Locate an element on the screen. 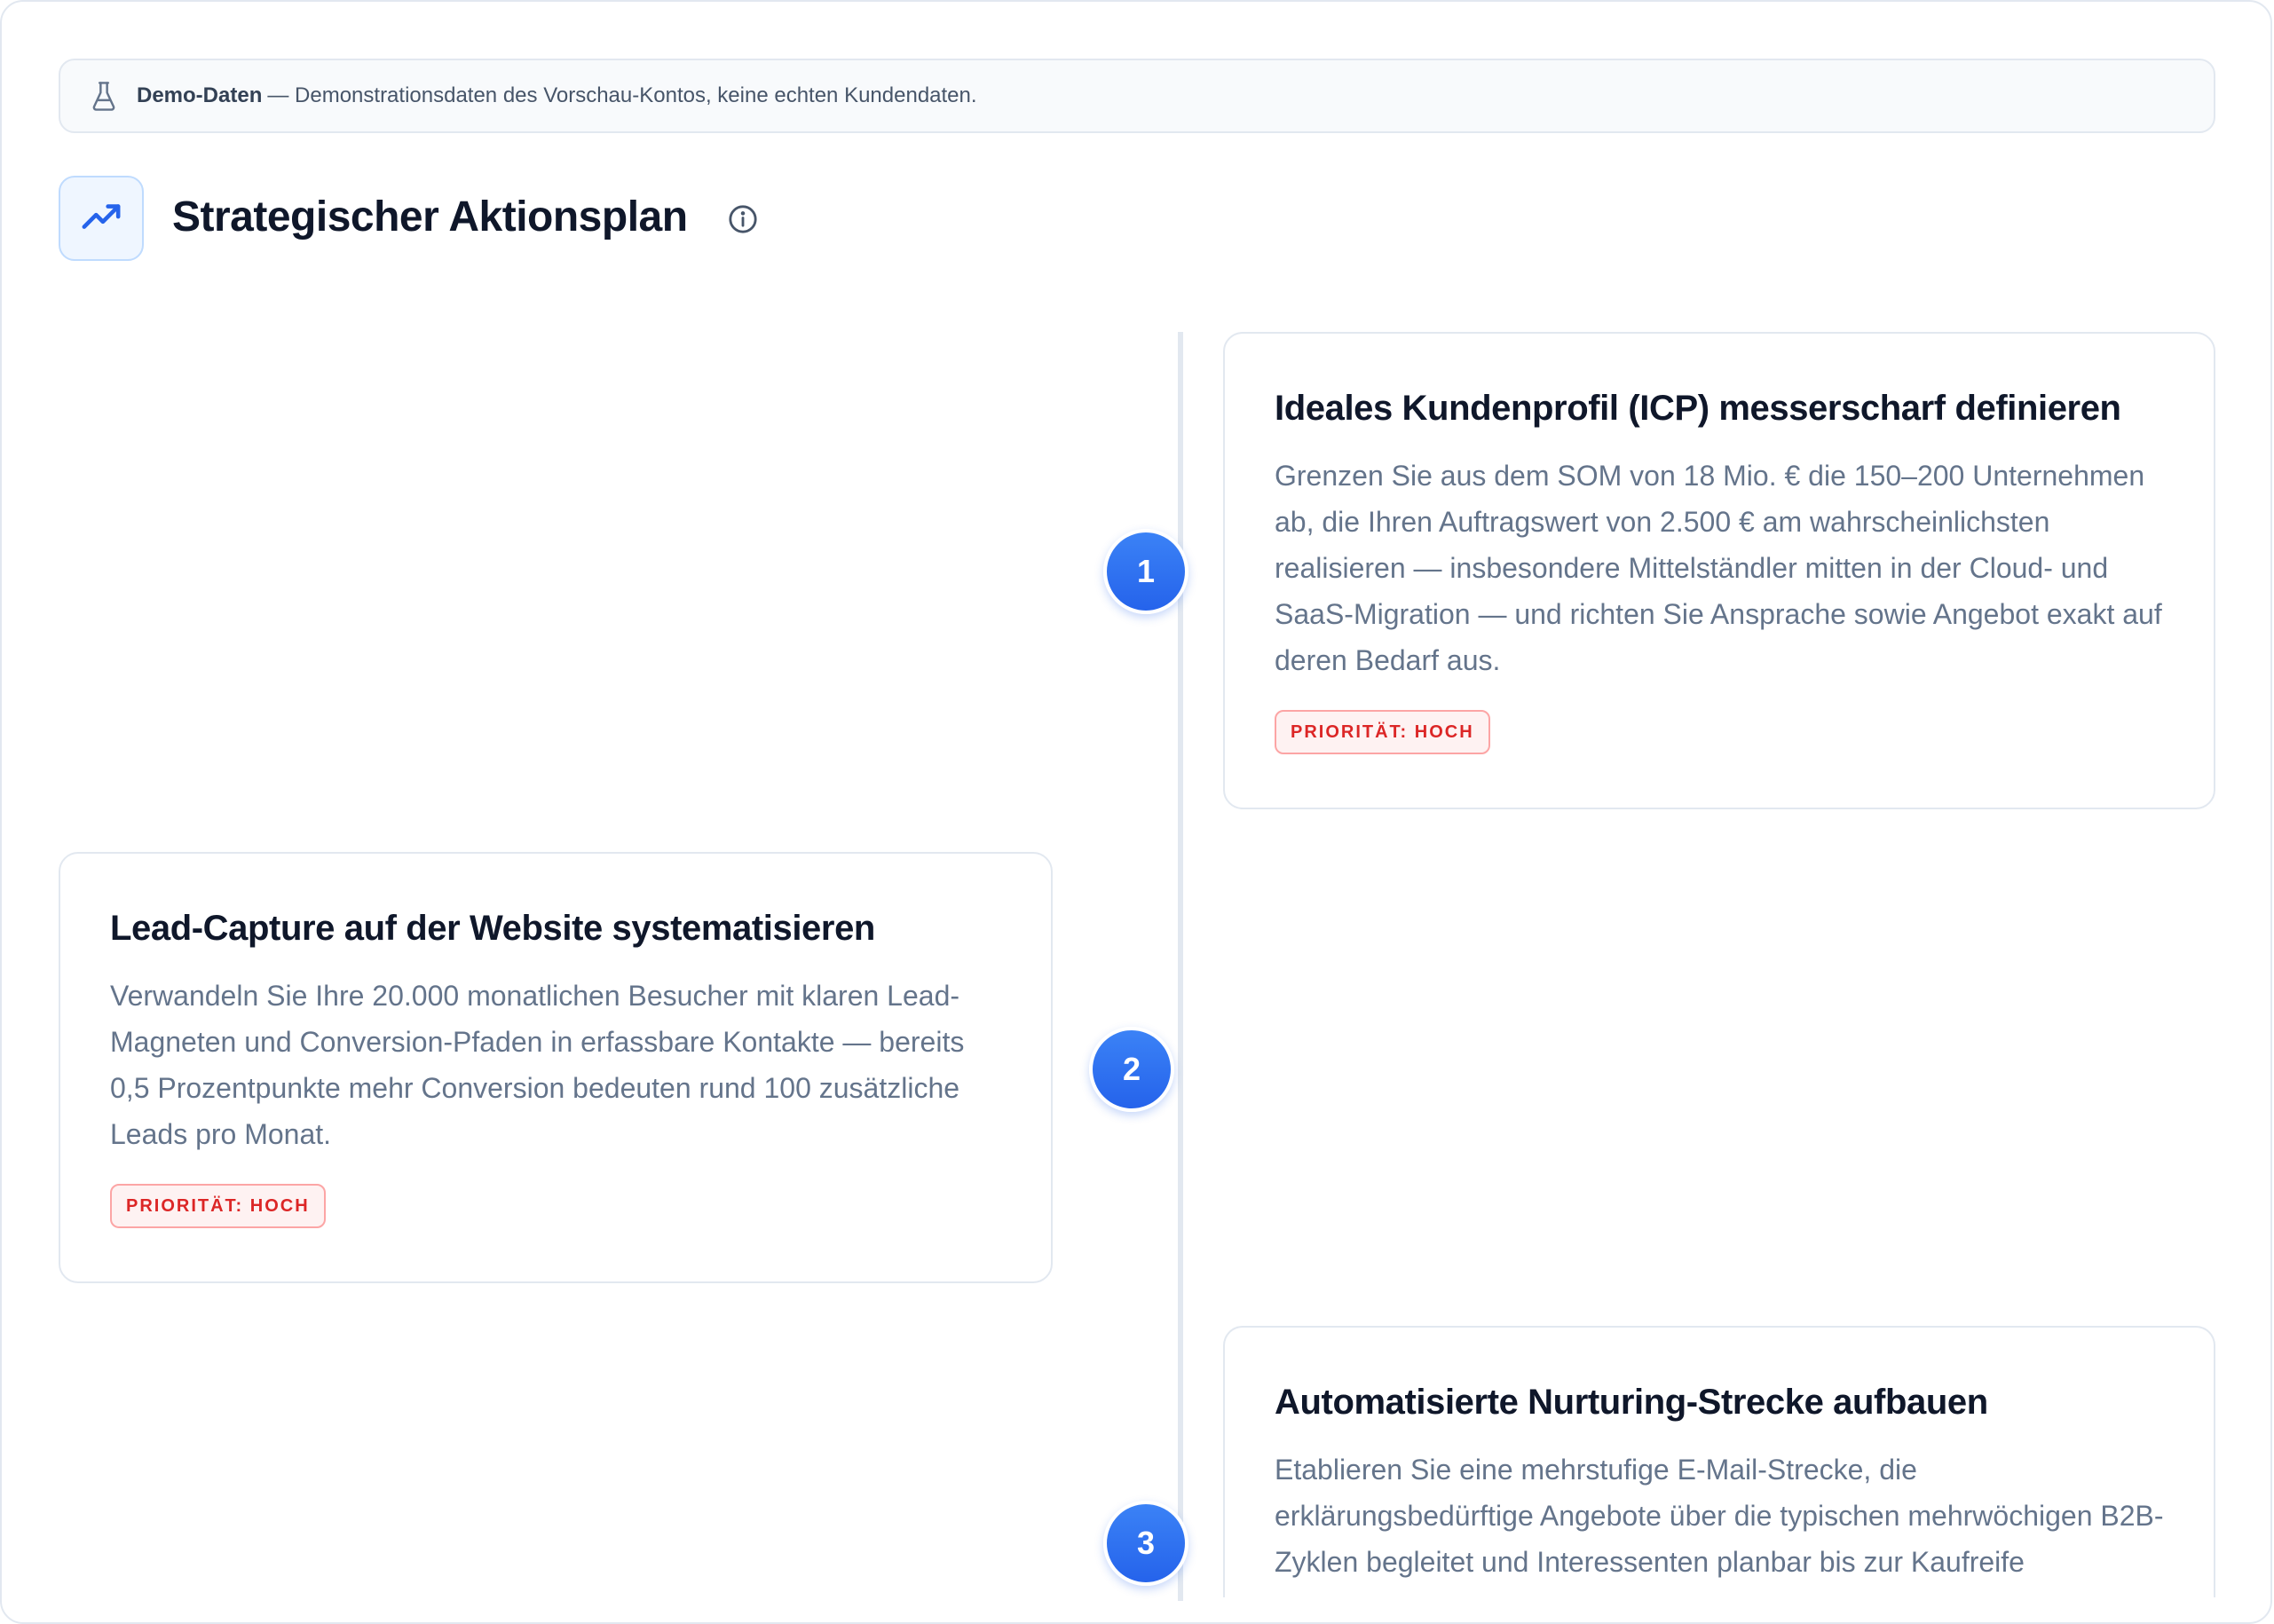 This screenshot has width=2274, height=1624. trending-up-icon-box is located at coordinates (101, 219).